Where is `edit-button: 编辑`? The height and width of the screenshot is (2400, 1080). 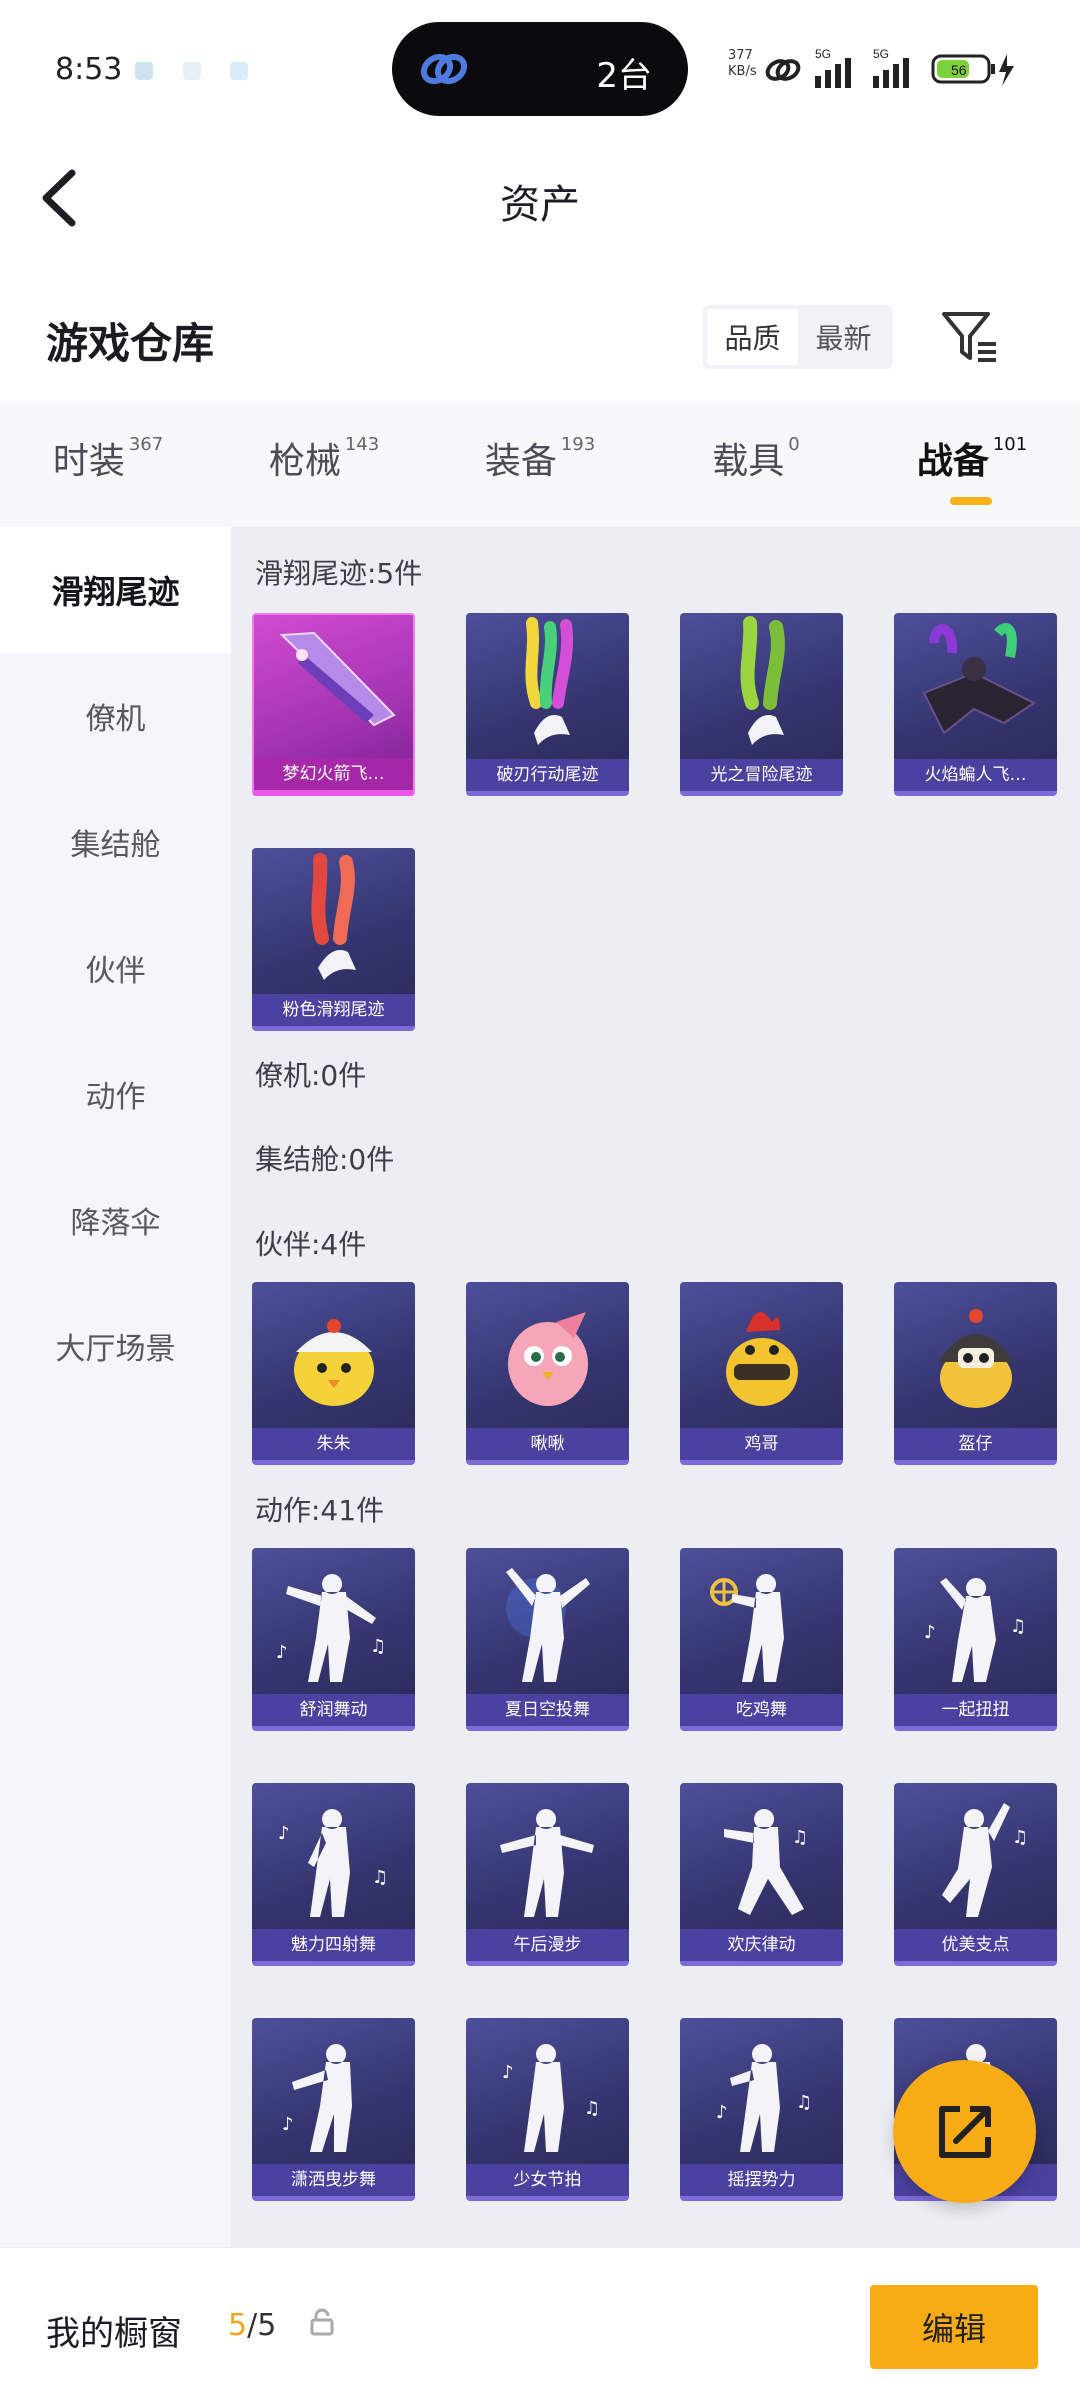 edit-button: 编辑 is located at coordinates (954, 2327).